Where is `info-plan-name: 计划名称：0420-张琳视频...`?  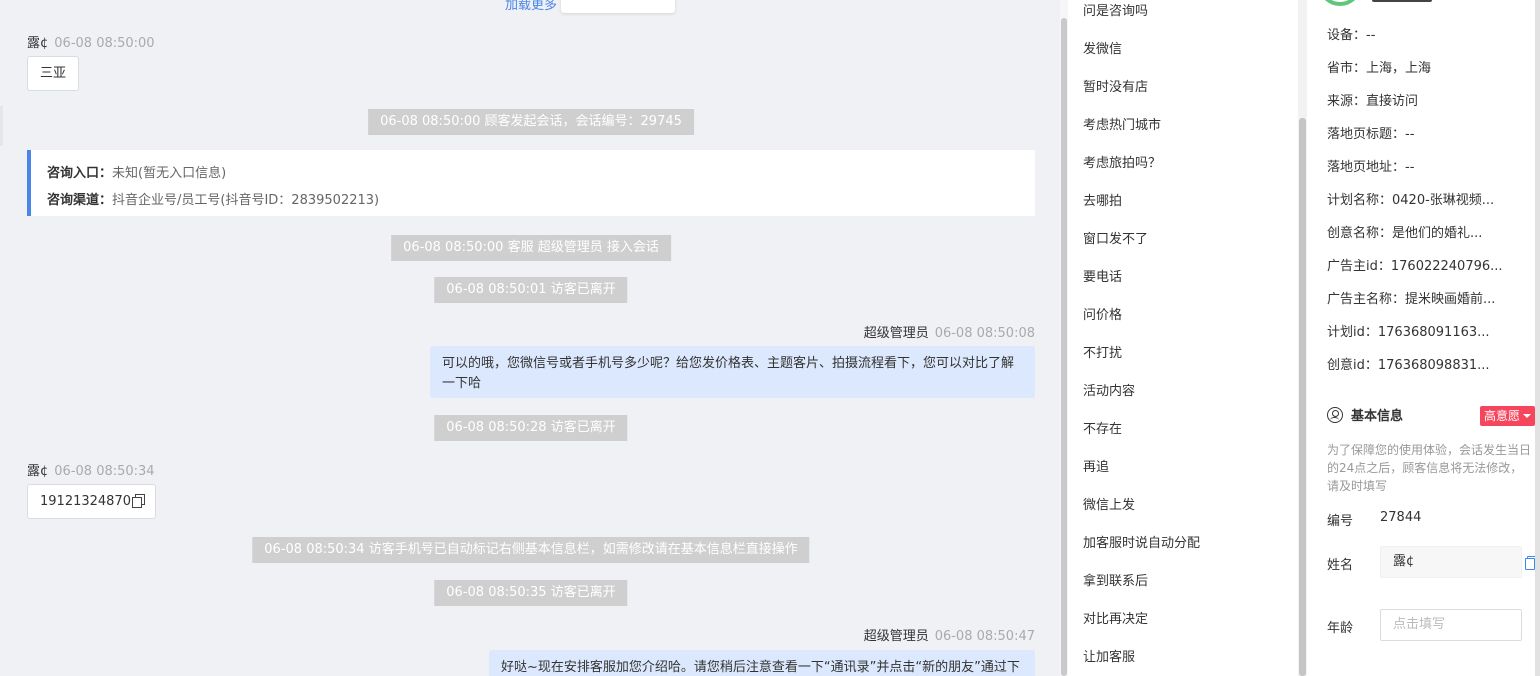 info-plan-name: 计划名称：0420-张琳视频... is located at coordinates (1410, 198).